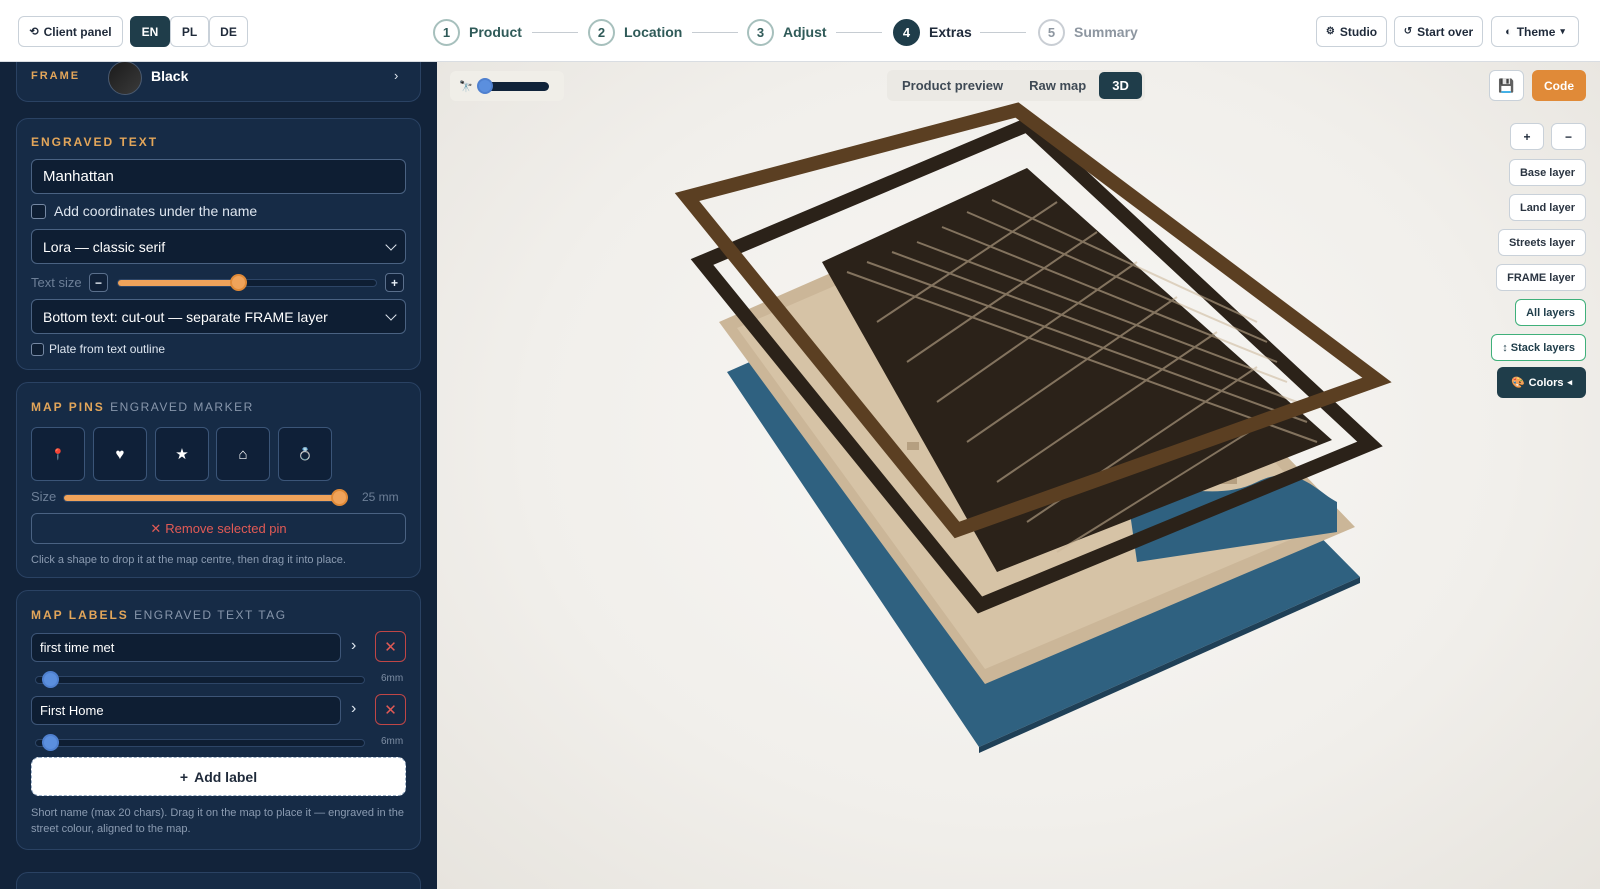 This screenshot has width=1600, height=889. What do you see at coordinates (555, 32) in the screenshot?
I see `step-connector` at bounding box center [555, 32].